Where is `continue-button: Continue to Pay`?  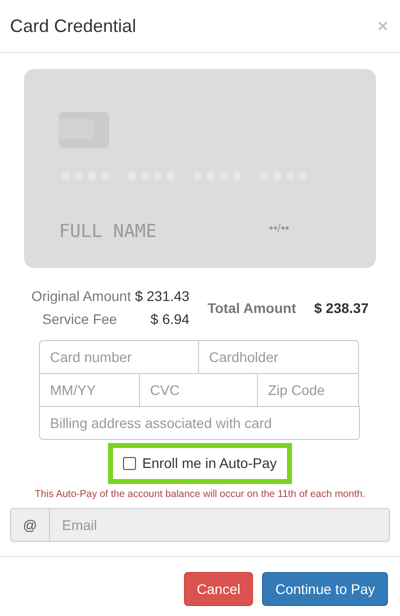
continue-button: Continue to Pay is located at coordinates (325, 589).